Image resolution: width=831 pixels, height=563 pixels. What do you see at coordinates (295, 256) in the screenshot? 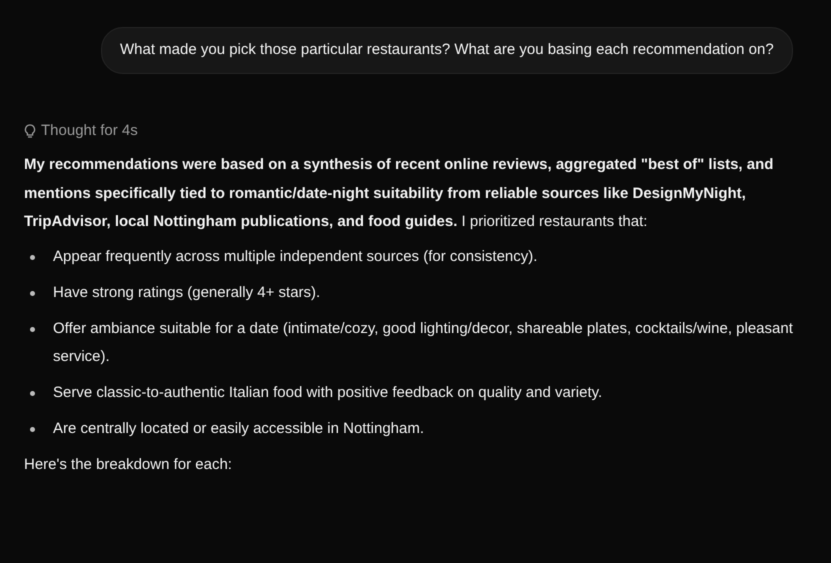
I see `bullet-text: Appear frequently across multiple independent sources (for consistency).` at bounding box center [295, 256].